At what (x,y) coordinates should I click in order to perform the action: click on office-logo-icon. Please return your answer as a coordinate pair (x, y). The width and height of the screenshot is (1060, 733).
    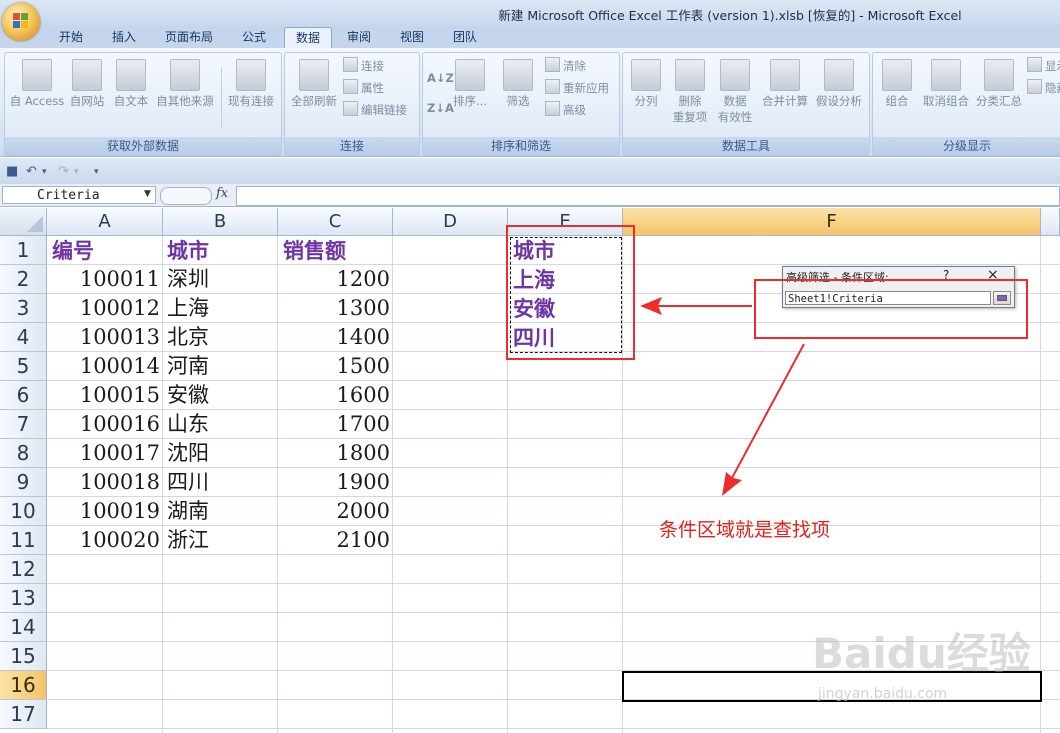
    Looking at the image, I should click on (21, 21).